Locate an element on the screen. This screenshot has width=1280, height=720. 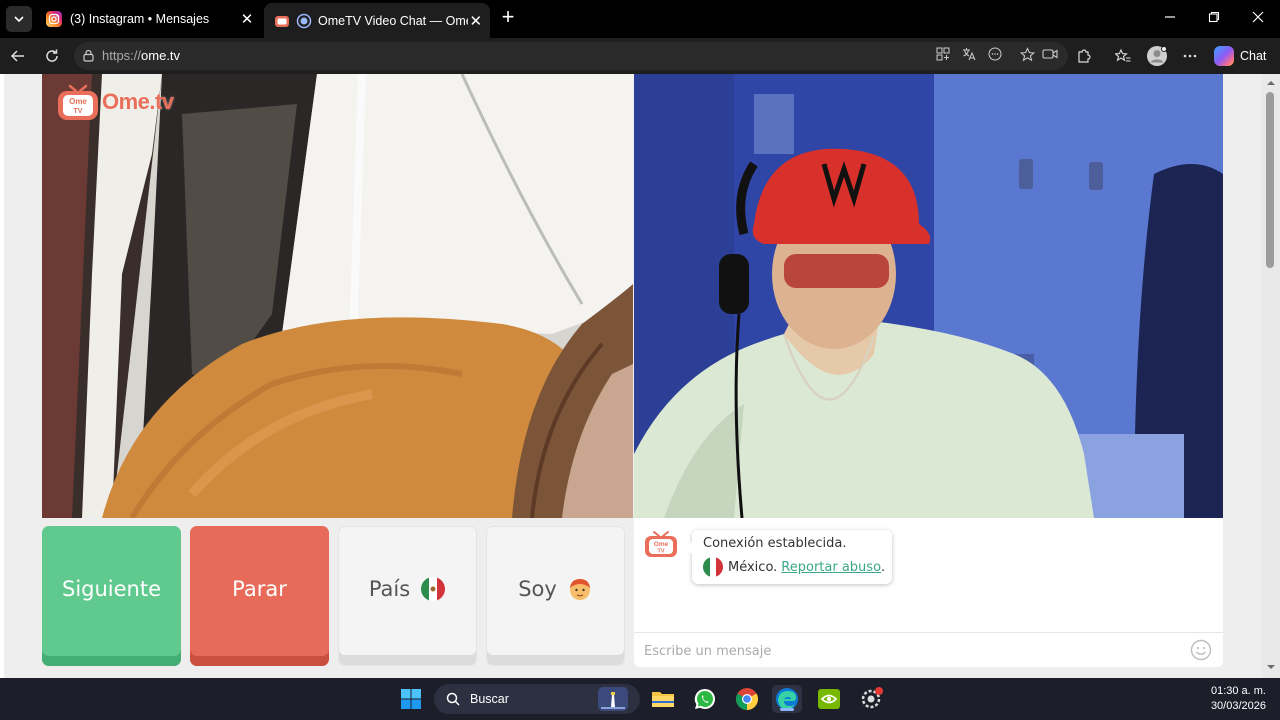
taskbar-edge is located at coordinates (787, 699).